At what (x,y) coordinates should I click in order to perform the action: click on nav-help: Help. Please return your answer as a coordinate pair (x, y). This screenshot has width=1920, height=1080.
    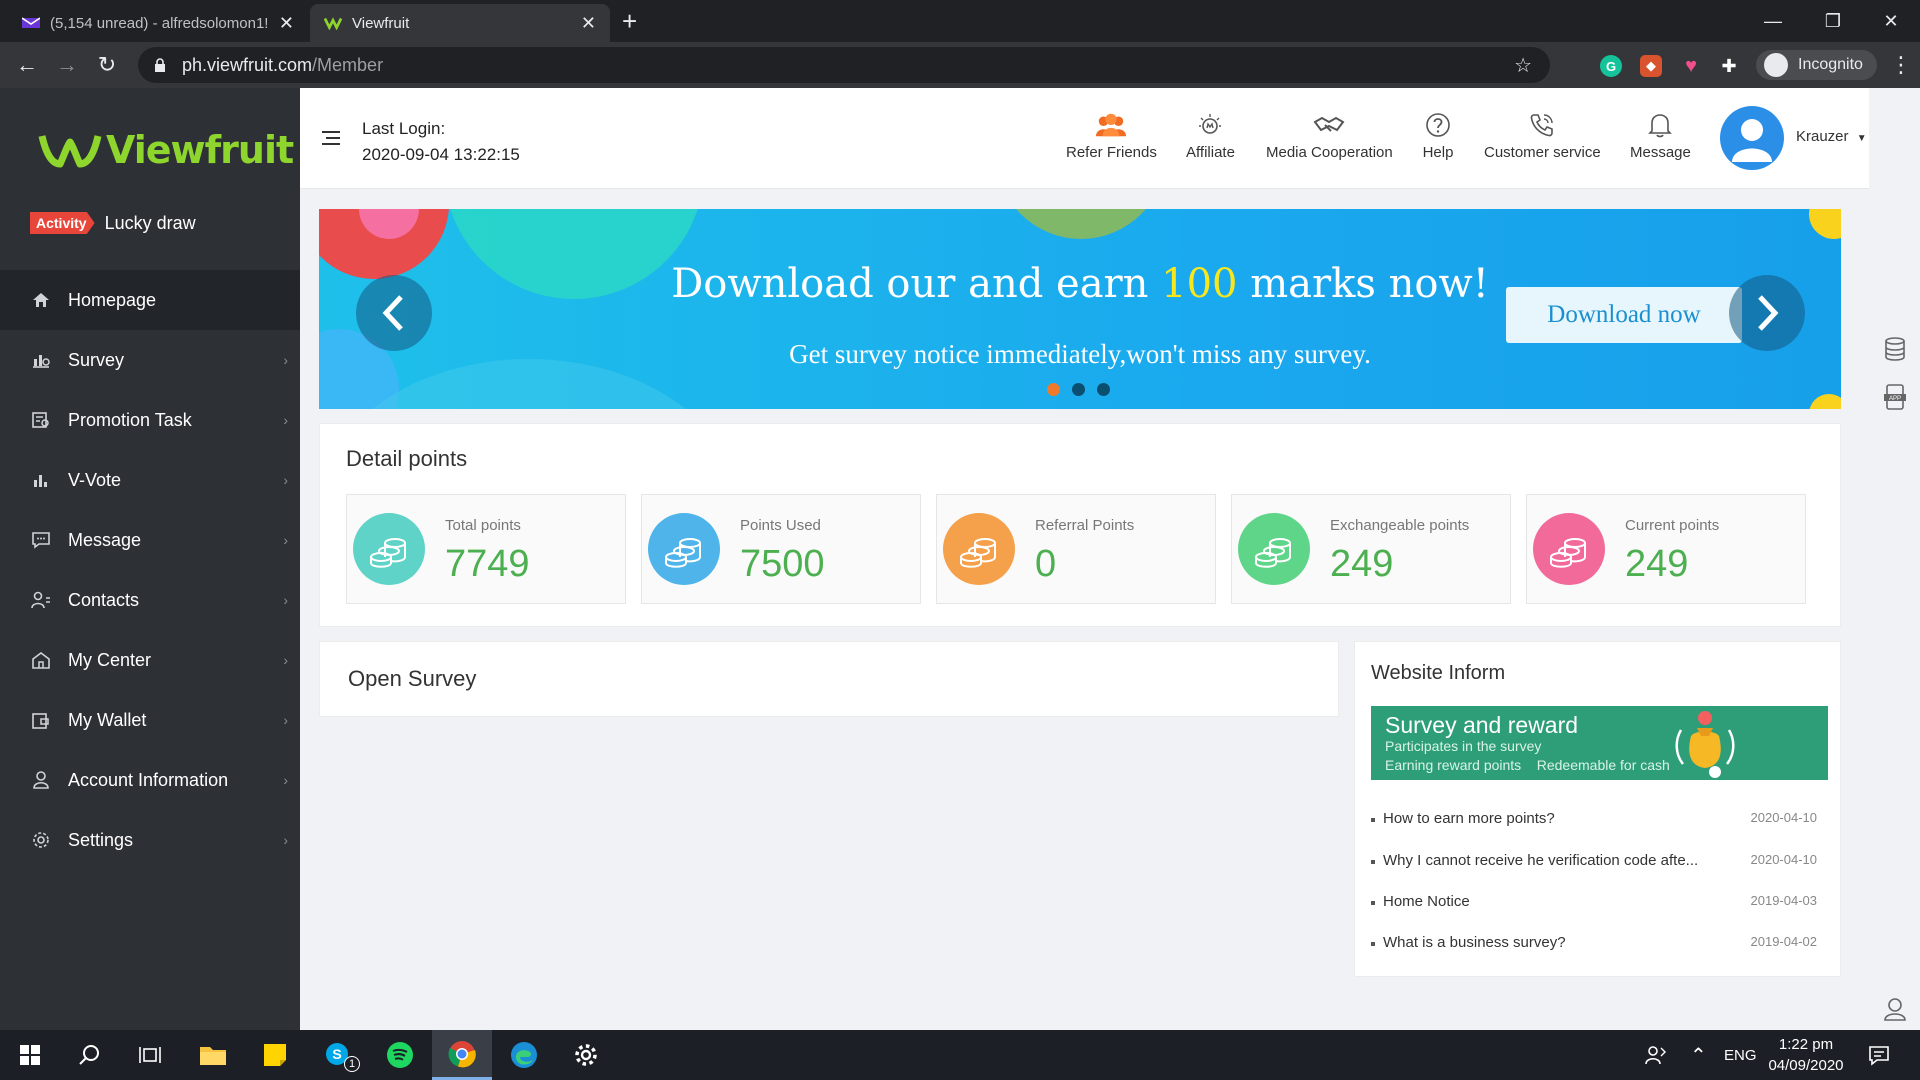
    Looking at the image, I should click on (1438, 135).